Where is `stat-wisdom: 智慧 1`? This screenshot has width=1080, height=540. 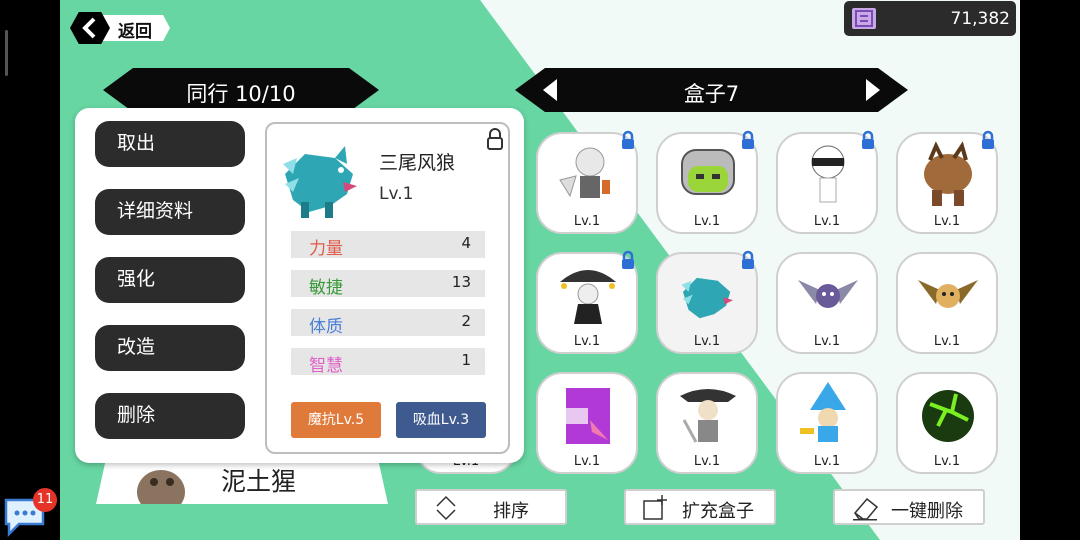
stat-wisdom: 智慧 1 is located at coordinates (388, 362).